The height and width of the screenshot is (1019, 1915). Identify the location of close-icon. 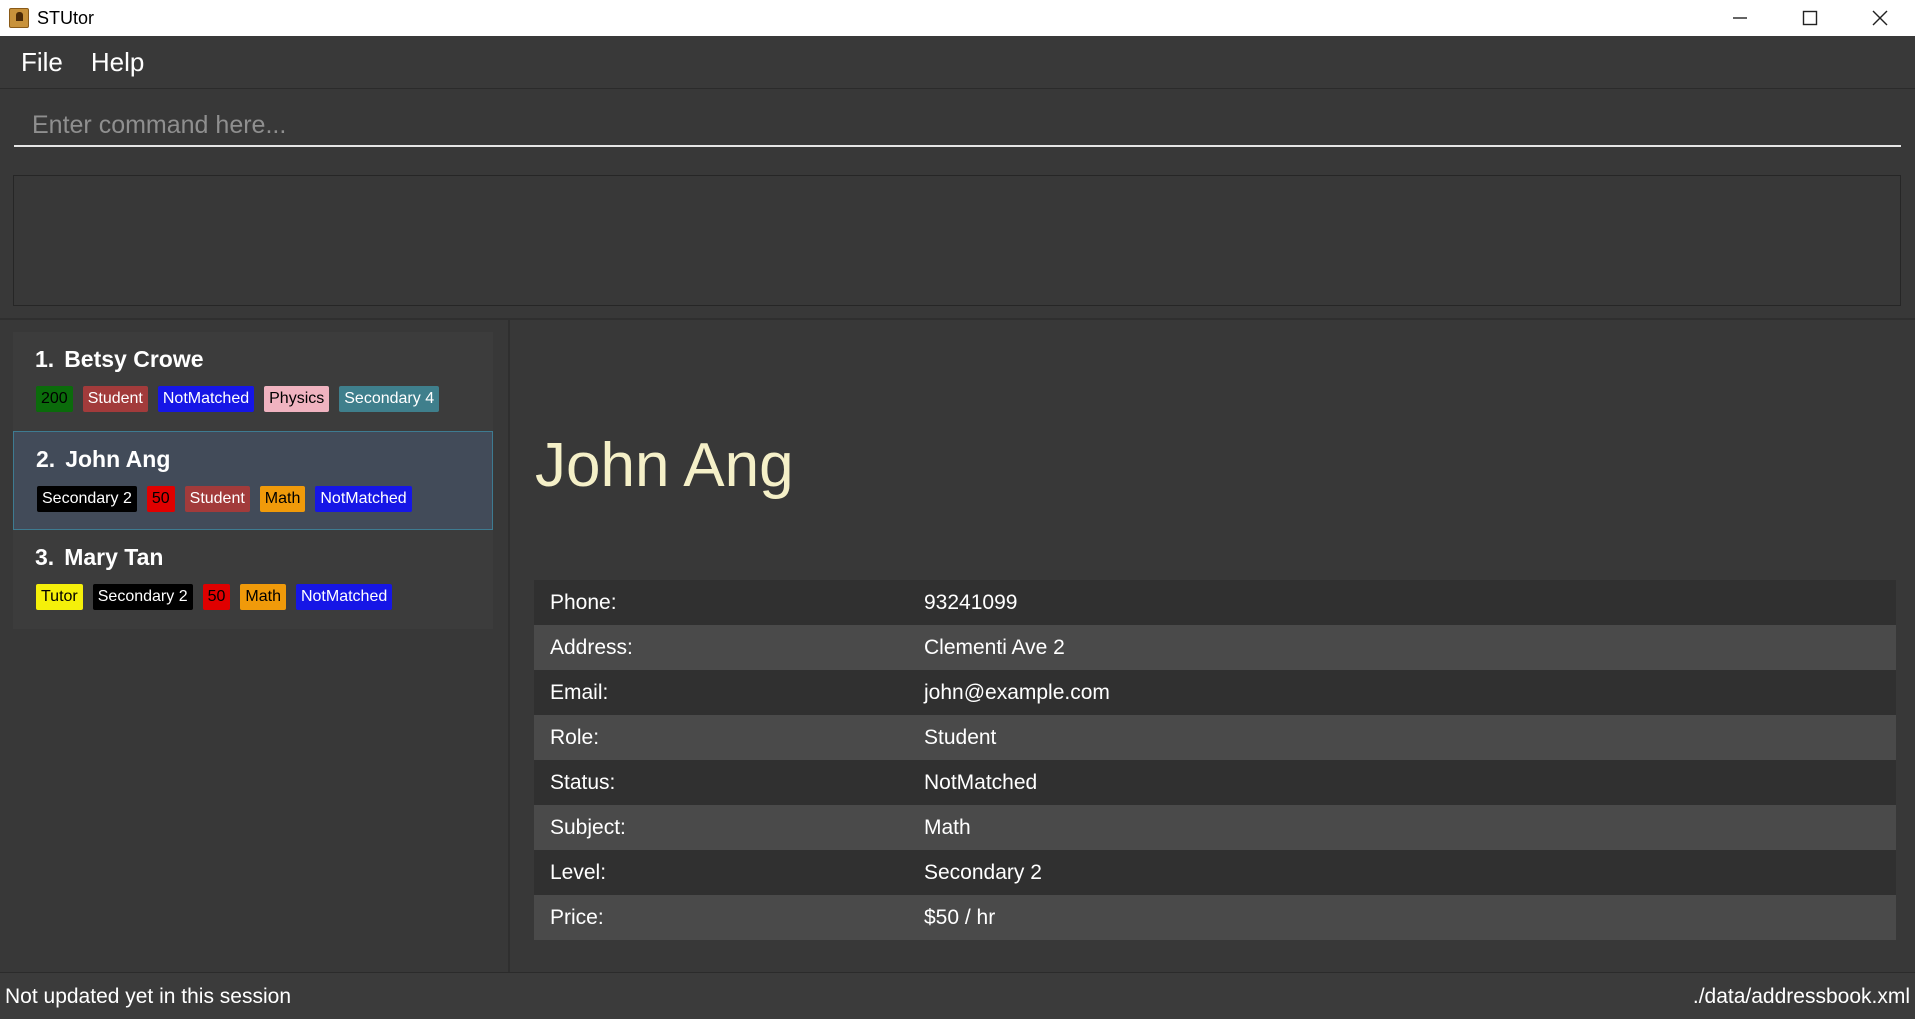
(1880, 18).